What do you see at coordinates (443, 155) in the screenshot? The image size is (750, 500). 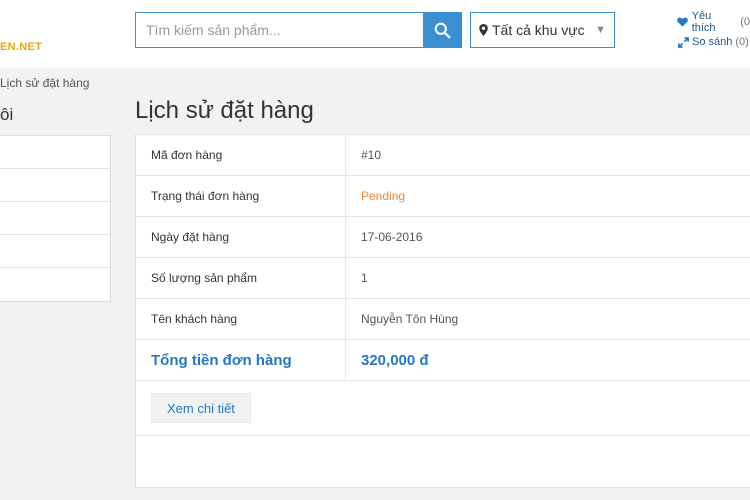 I see `order-id-row: Mã đơn hàng #10` at bounding box center [443, 155].